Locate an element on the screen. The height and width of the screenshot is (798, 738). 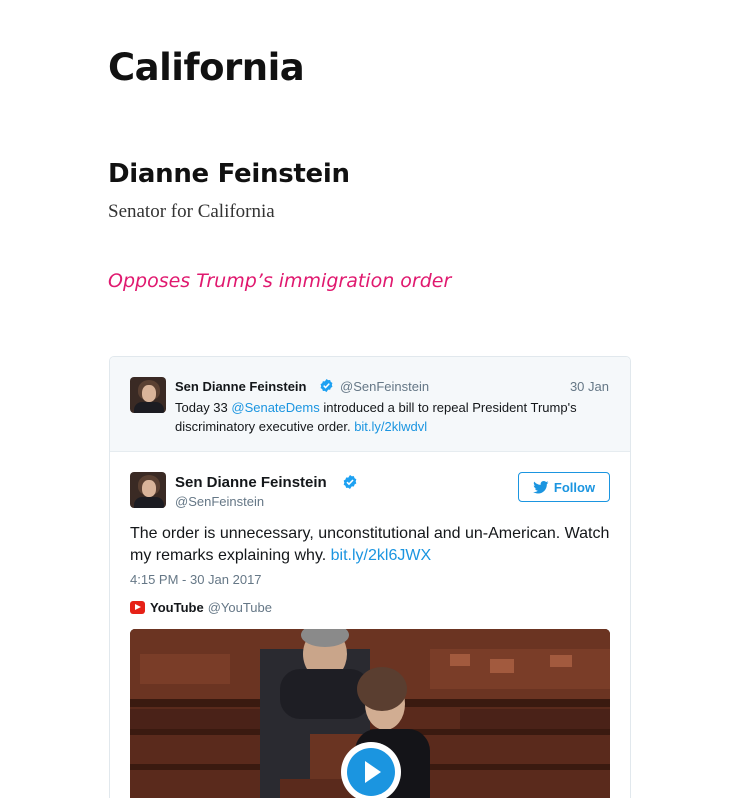
quoted-date: 30 Jan is located at coordinates (589, 386).